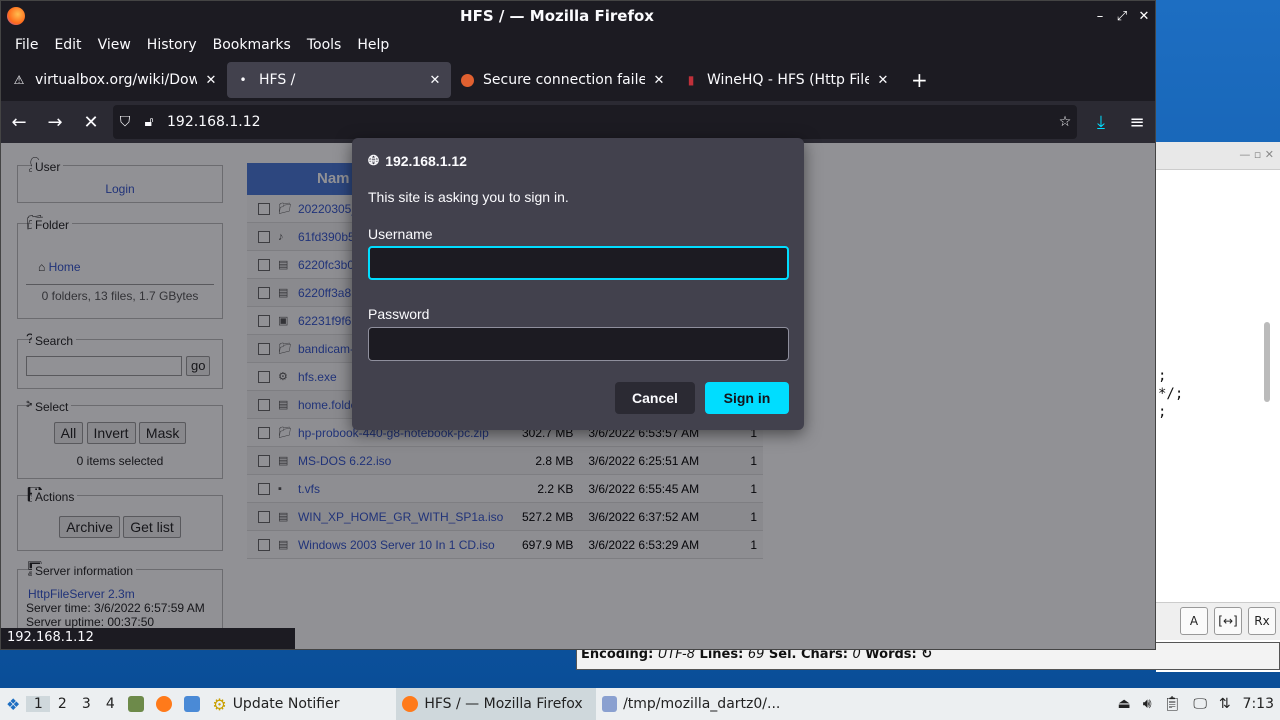 The width and height of the screenshot is (1280, 720). What do you see at coordinates (148, 638) in the screenshot?
I see `link-status-popup: 192.168.1.12` at bounding box center [148, 638].